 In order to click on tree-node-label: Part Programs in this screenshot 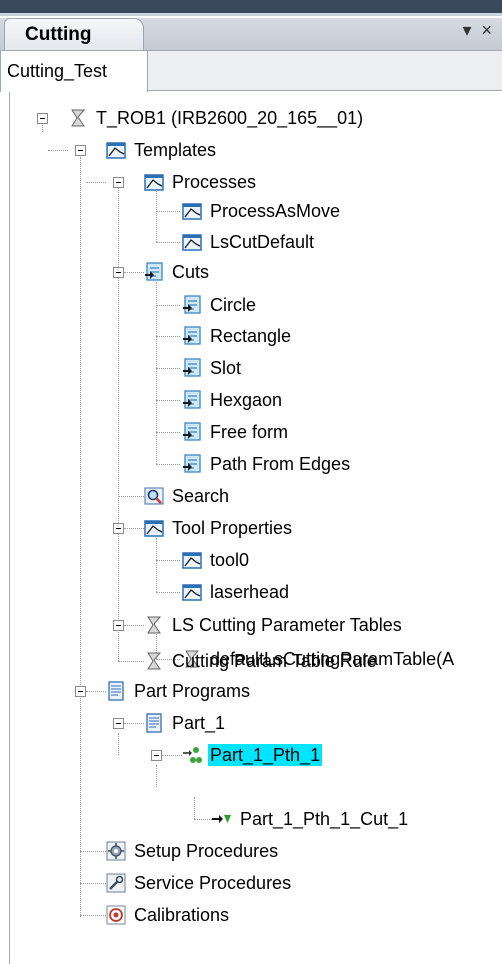, I will do `click(192, 691)`.